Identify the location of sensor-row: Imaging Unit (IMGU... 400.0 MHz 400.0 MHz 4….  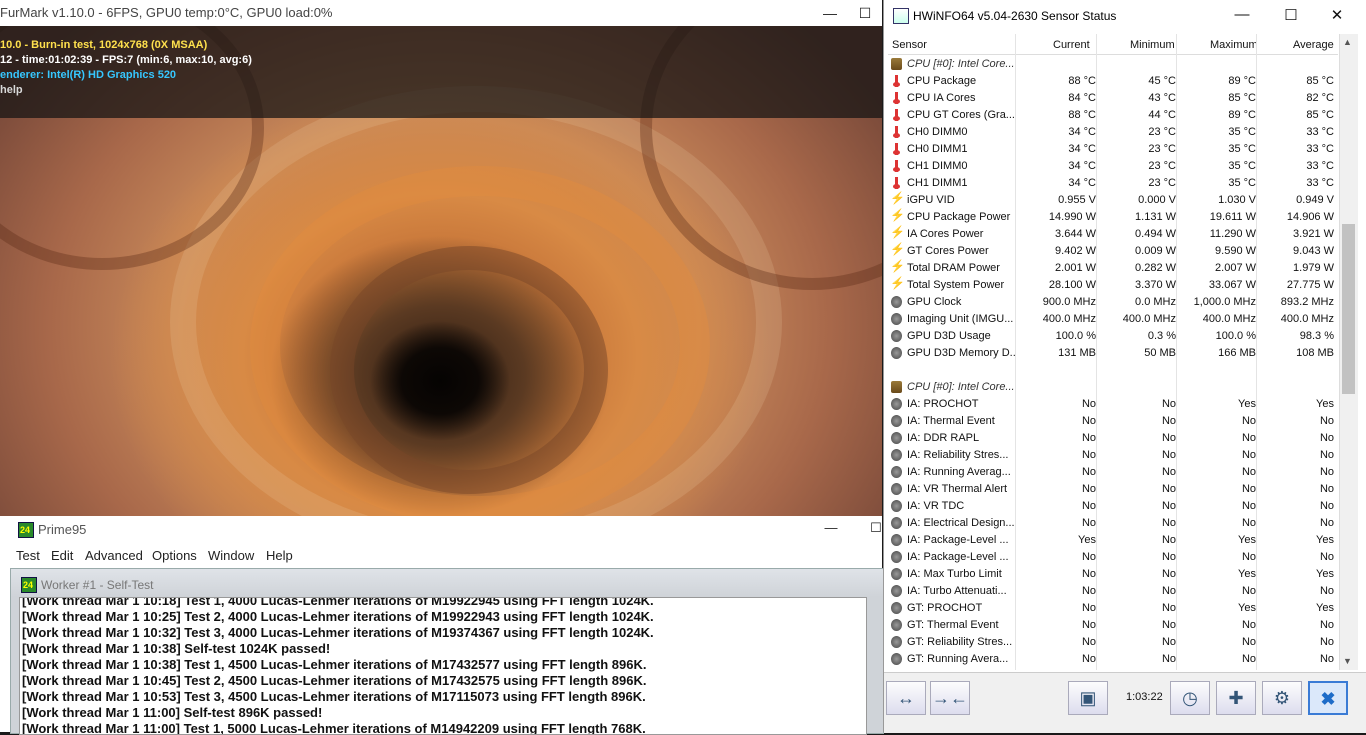
(1113, 319).